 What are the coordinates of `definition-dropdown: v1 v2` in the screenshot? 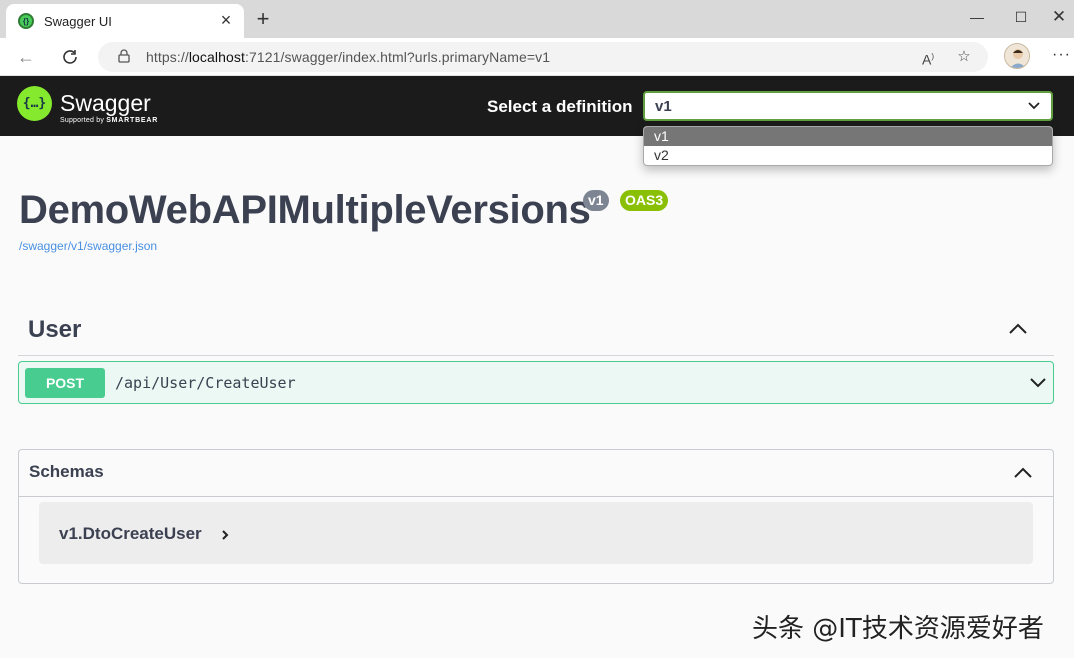 It's located at (848, 146).